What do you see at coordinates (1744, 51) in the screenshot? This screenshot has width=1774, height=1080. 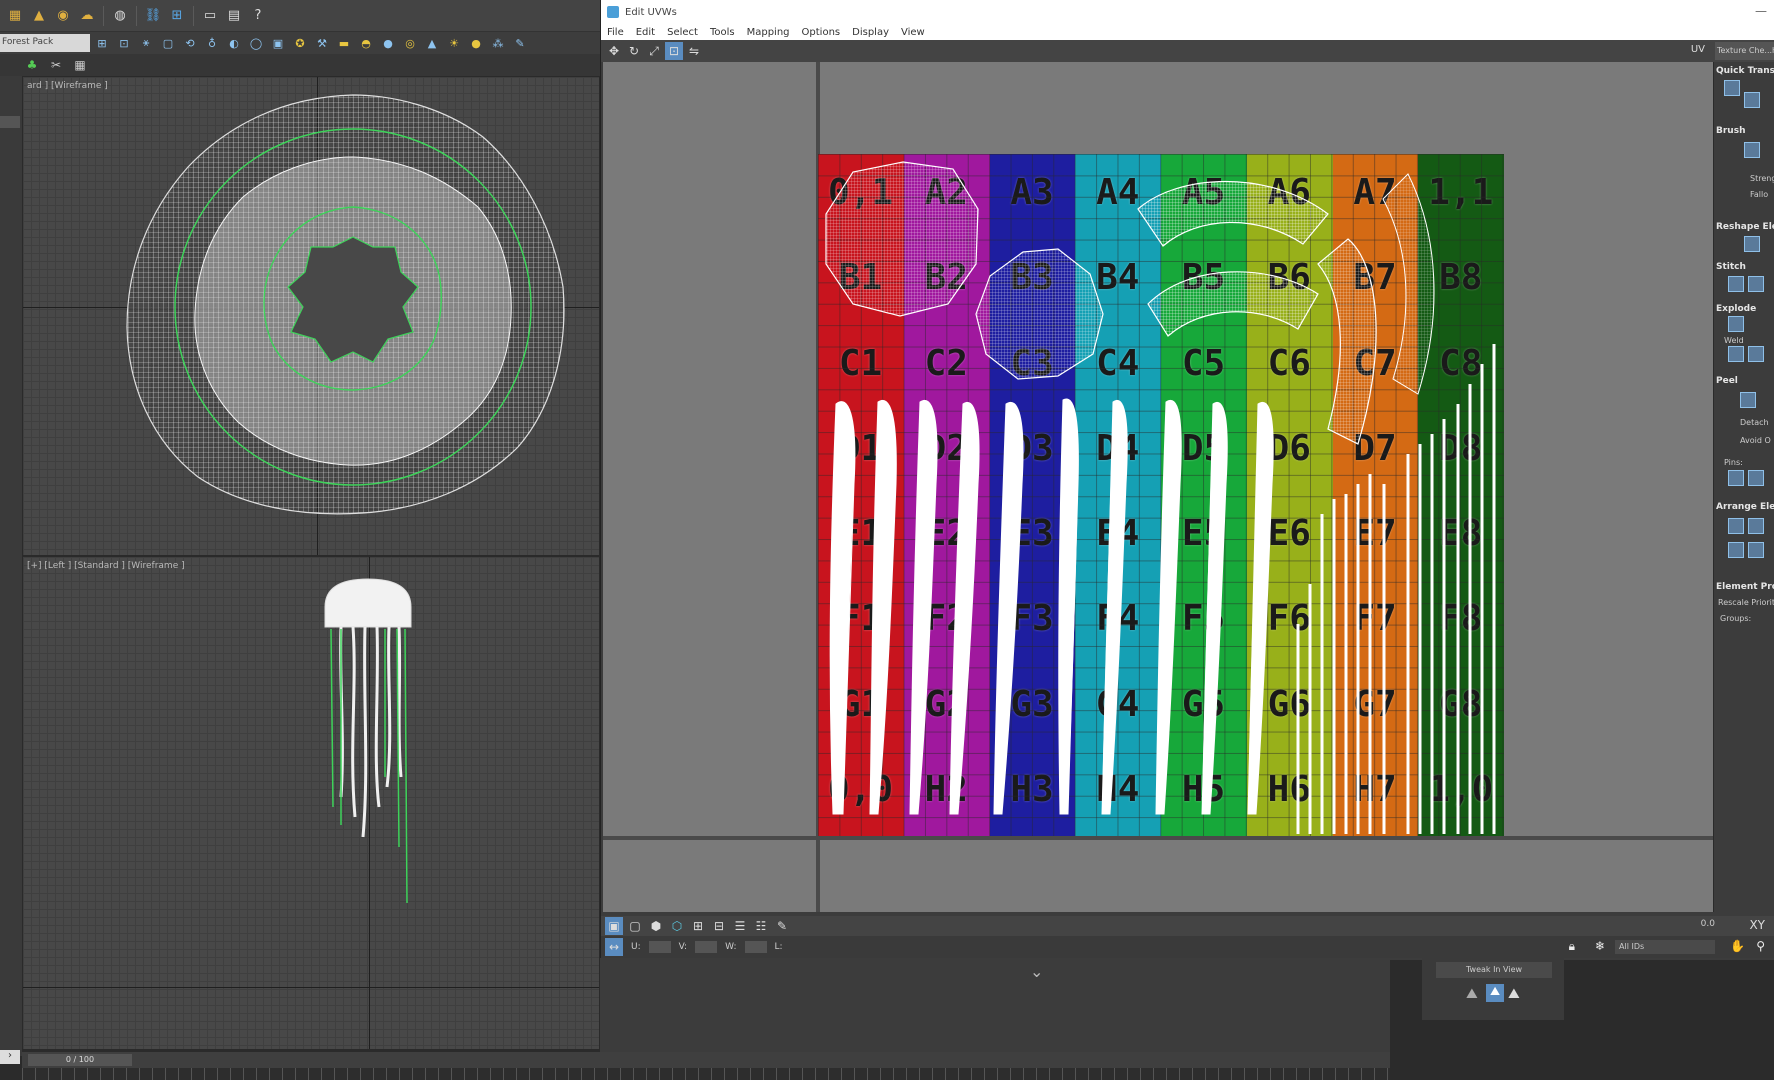 I see `texture-checker-dropdown: Texture Che...h` at bounding box center [1744, 51].